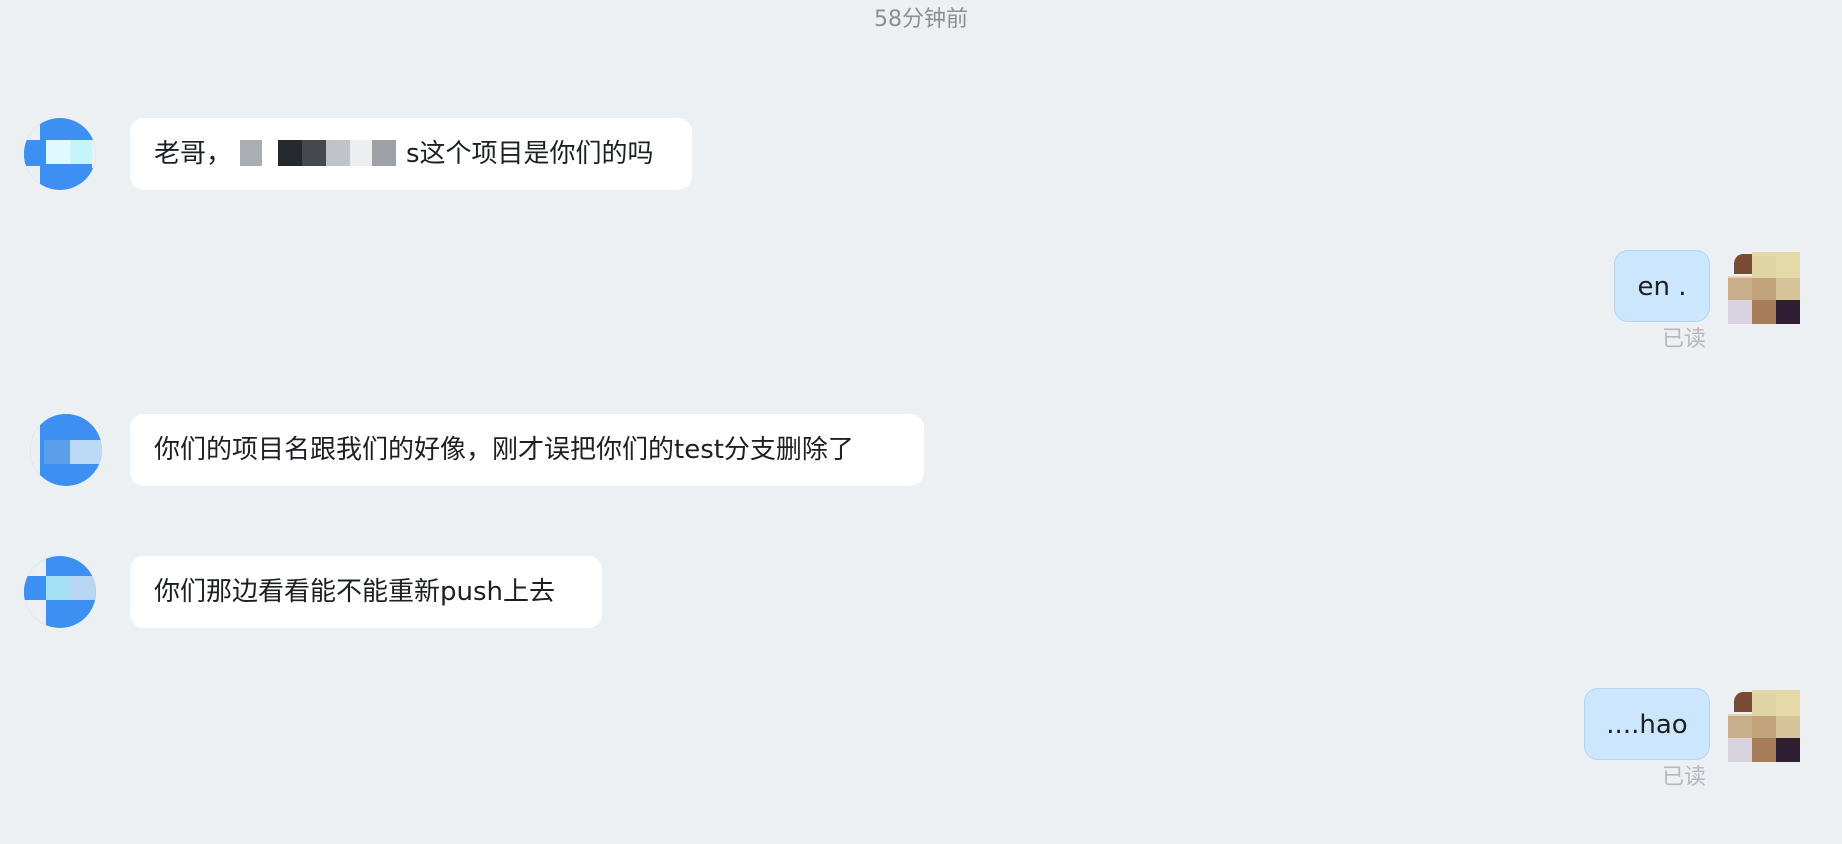  I want to click on message-bubble-incoming: 老哥， s这个项目是你们的吗, so click(411, 154).